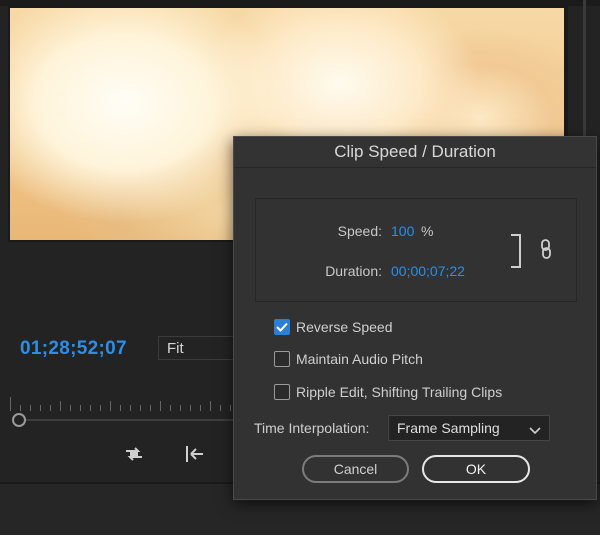 Image resolution: width=600 pixels, height=535 pixels. I want to click on reverse-speed-label: Reverse Speed, so click(344, 327).